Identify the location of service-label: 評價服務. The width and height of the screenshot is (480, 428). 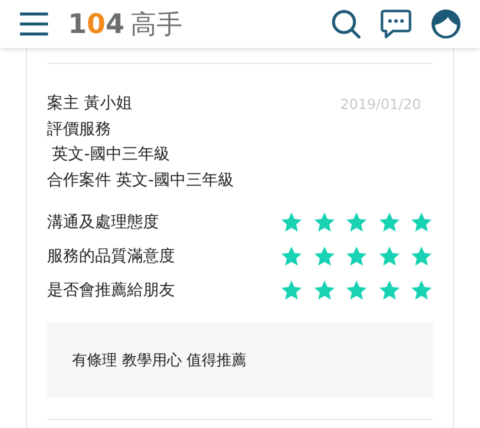
(79, 129).